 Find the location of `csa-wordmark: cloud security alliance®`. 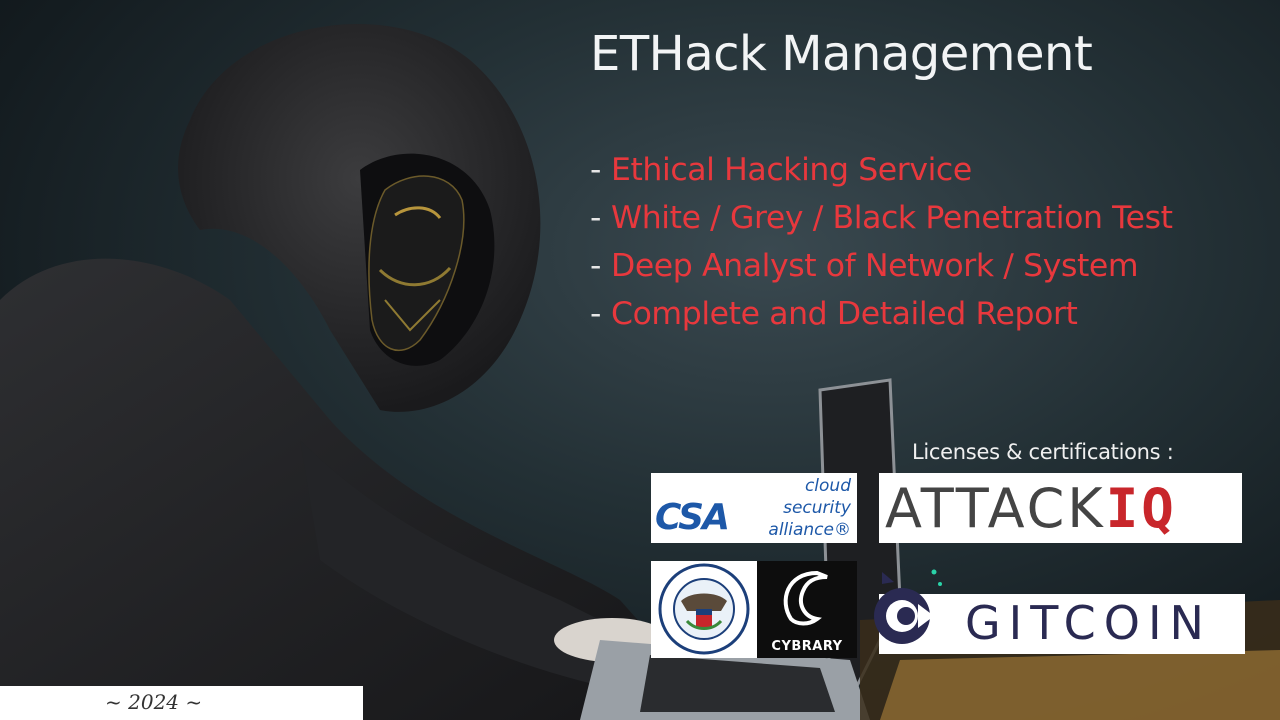

csa-wordmark: cloud security alliance® is located at coordinates (781, 508).